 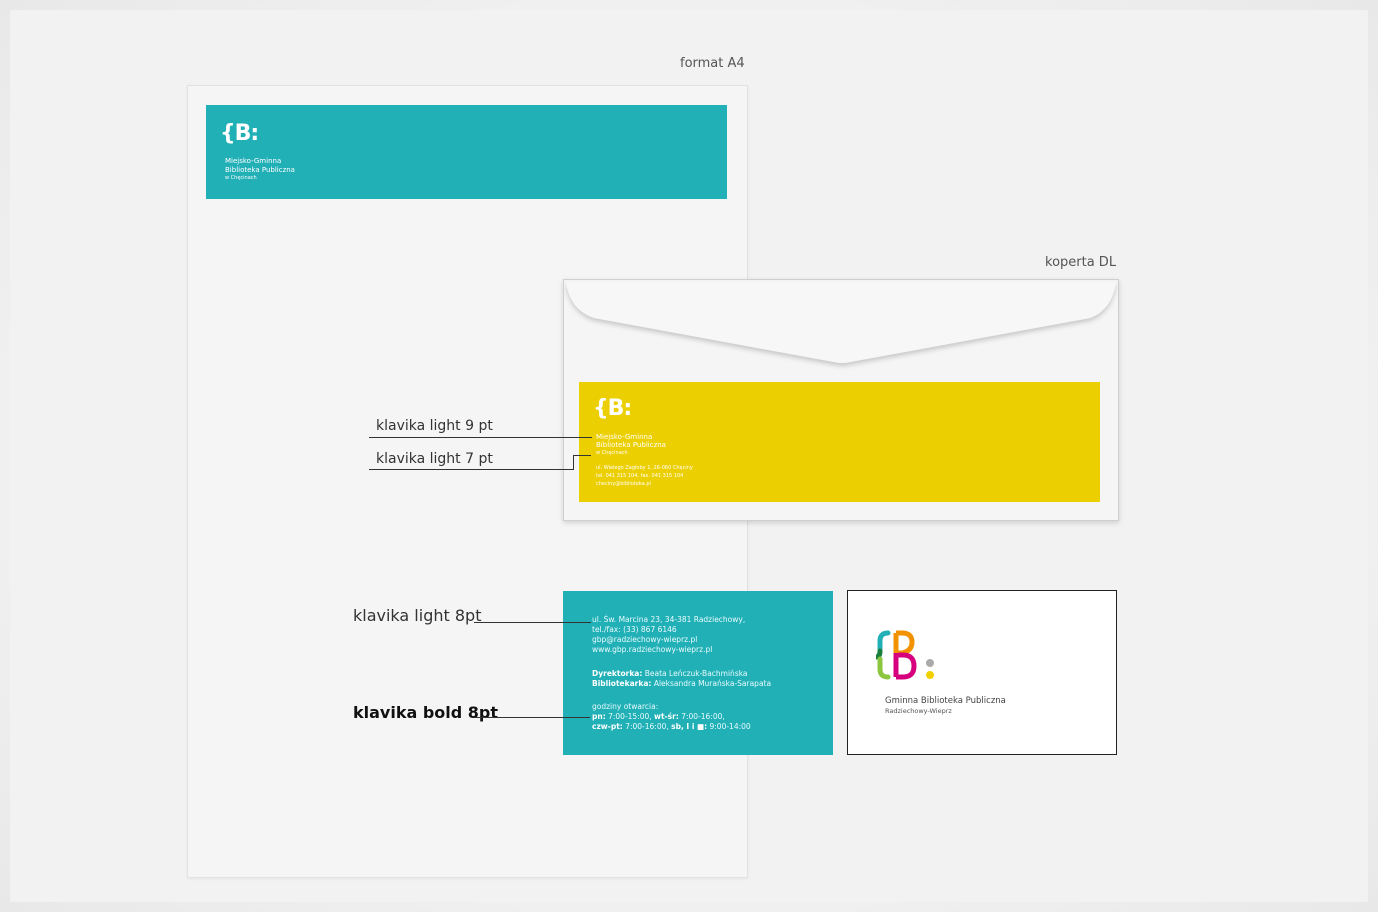 I want to click on envelope-addr1: ul. Wielego Zagłoby 1, 26-060 Chęciny, so click(x=644, y=468).